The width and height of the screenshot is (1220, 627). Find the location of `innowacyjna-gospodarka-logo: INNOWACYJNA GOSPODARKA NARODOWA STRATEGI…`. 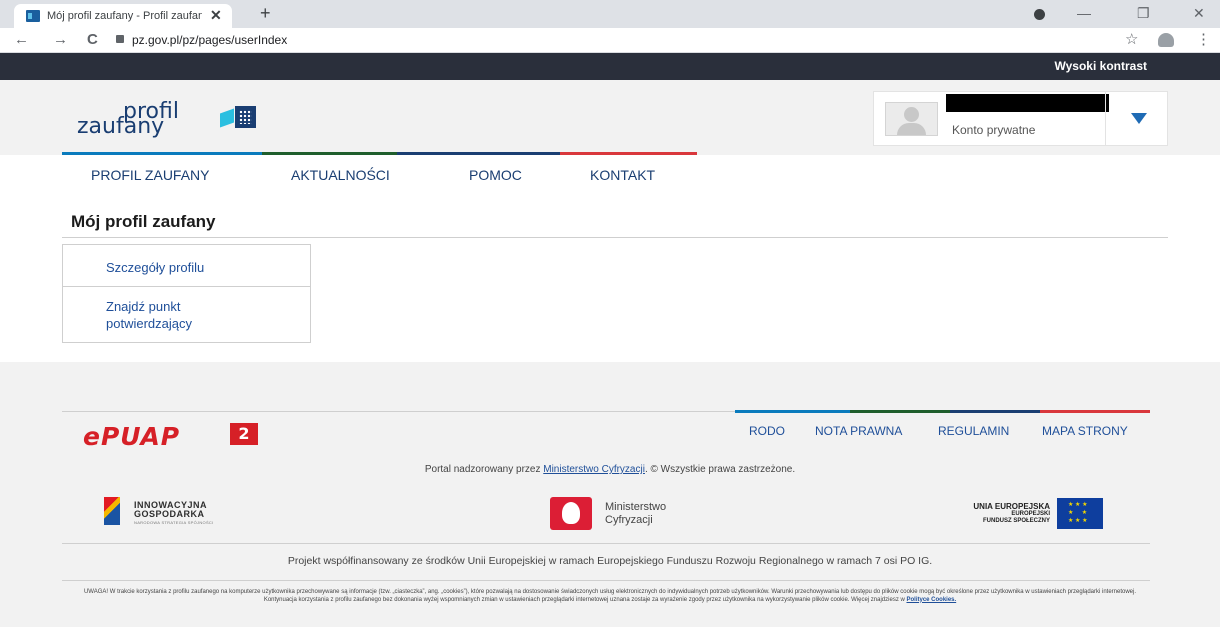

innowacyjna-gospodarka-logo: INNOWACYJNA GOSPODARKA NARODOWA STRATEGI… is located at coordinates (204, 514).